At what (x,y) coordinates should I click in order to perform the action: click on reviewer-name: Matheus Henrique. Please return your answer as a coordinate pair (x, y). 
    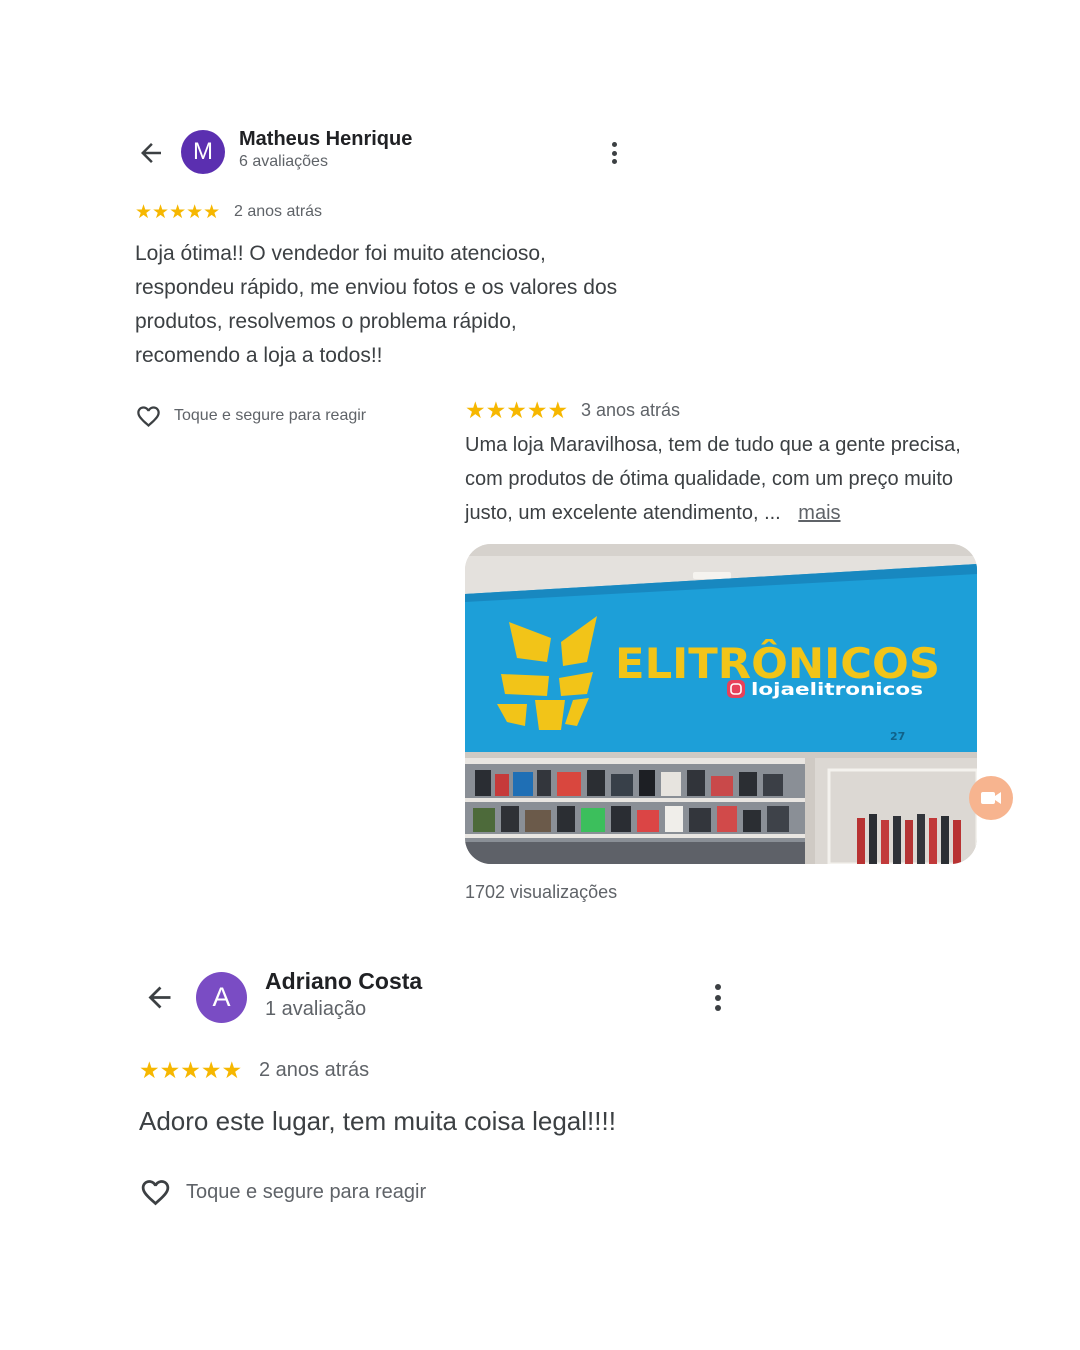
    Looking at the image, I should click on (325, 139).